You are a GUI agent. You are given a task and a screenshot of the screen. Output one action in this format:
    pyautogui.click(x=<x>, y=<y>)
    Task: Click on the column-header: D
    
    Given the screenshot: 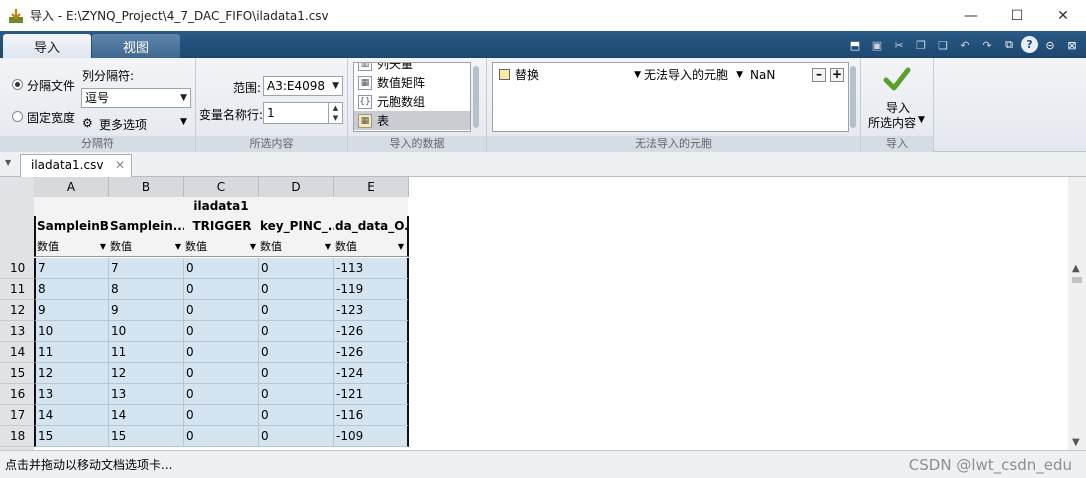 What is the action you would take?
    pyautogui.click(x=296, y=187)
    